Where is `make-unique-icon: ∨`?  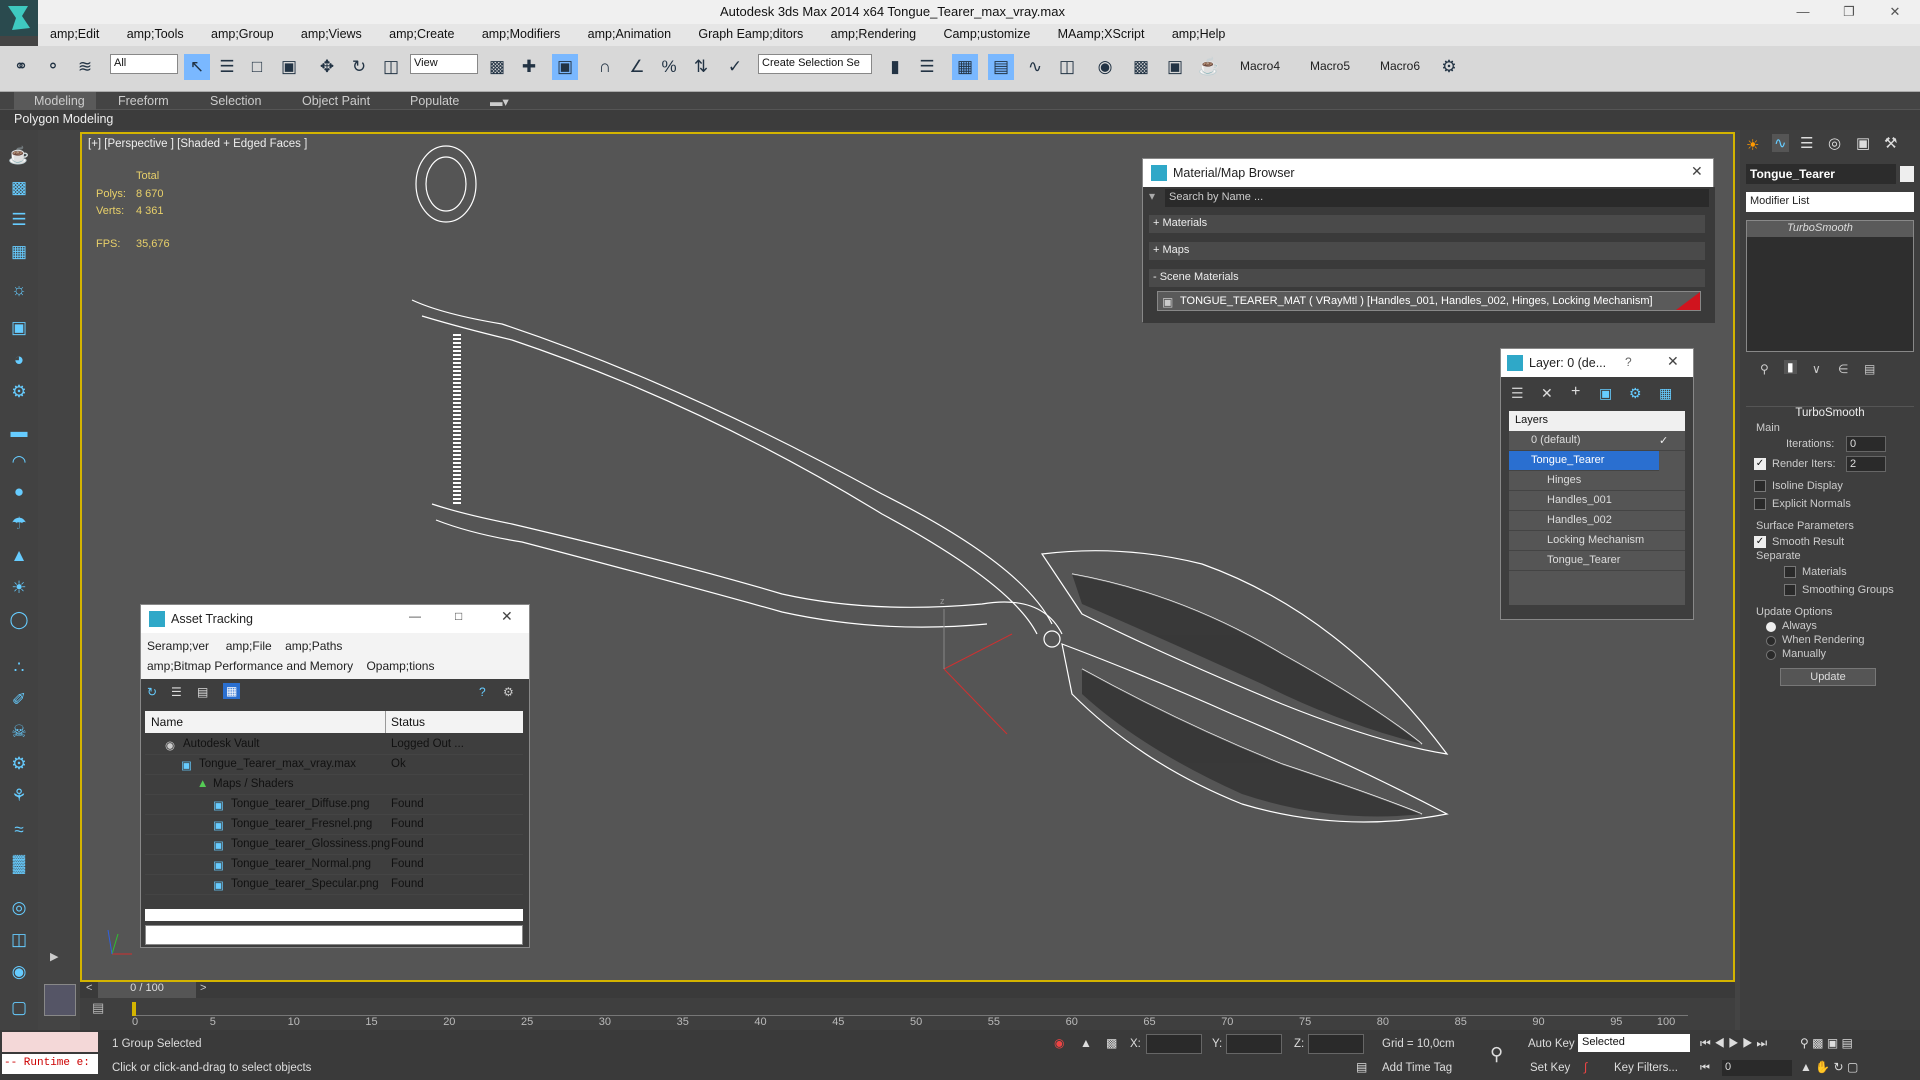
make-unique-icon: ∨ is located at coordinates (1816, 369).